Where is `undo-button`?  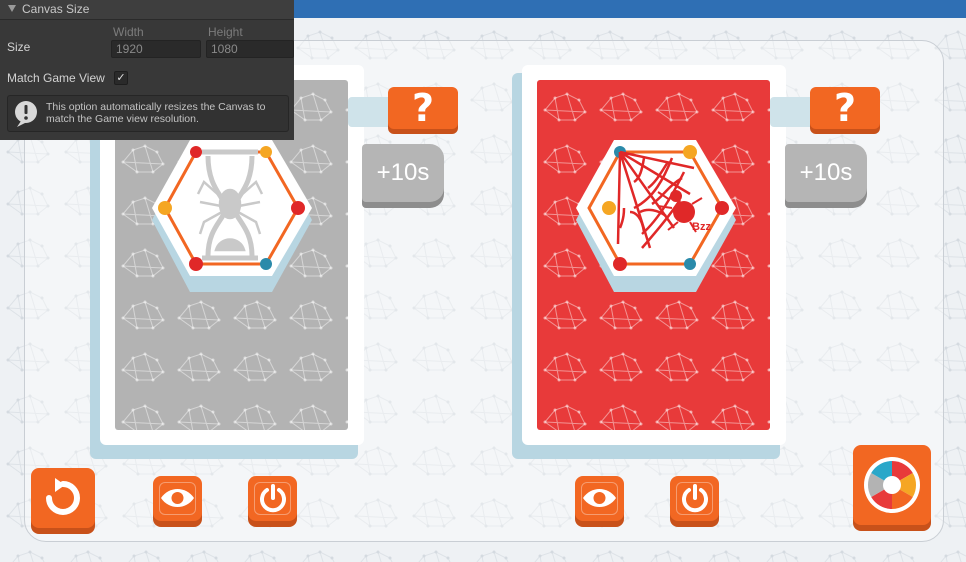 undo-button is located at coordinates (63, 498).